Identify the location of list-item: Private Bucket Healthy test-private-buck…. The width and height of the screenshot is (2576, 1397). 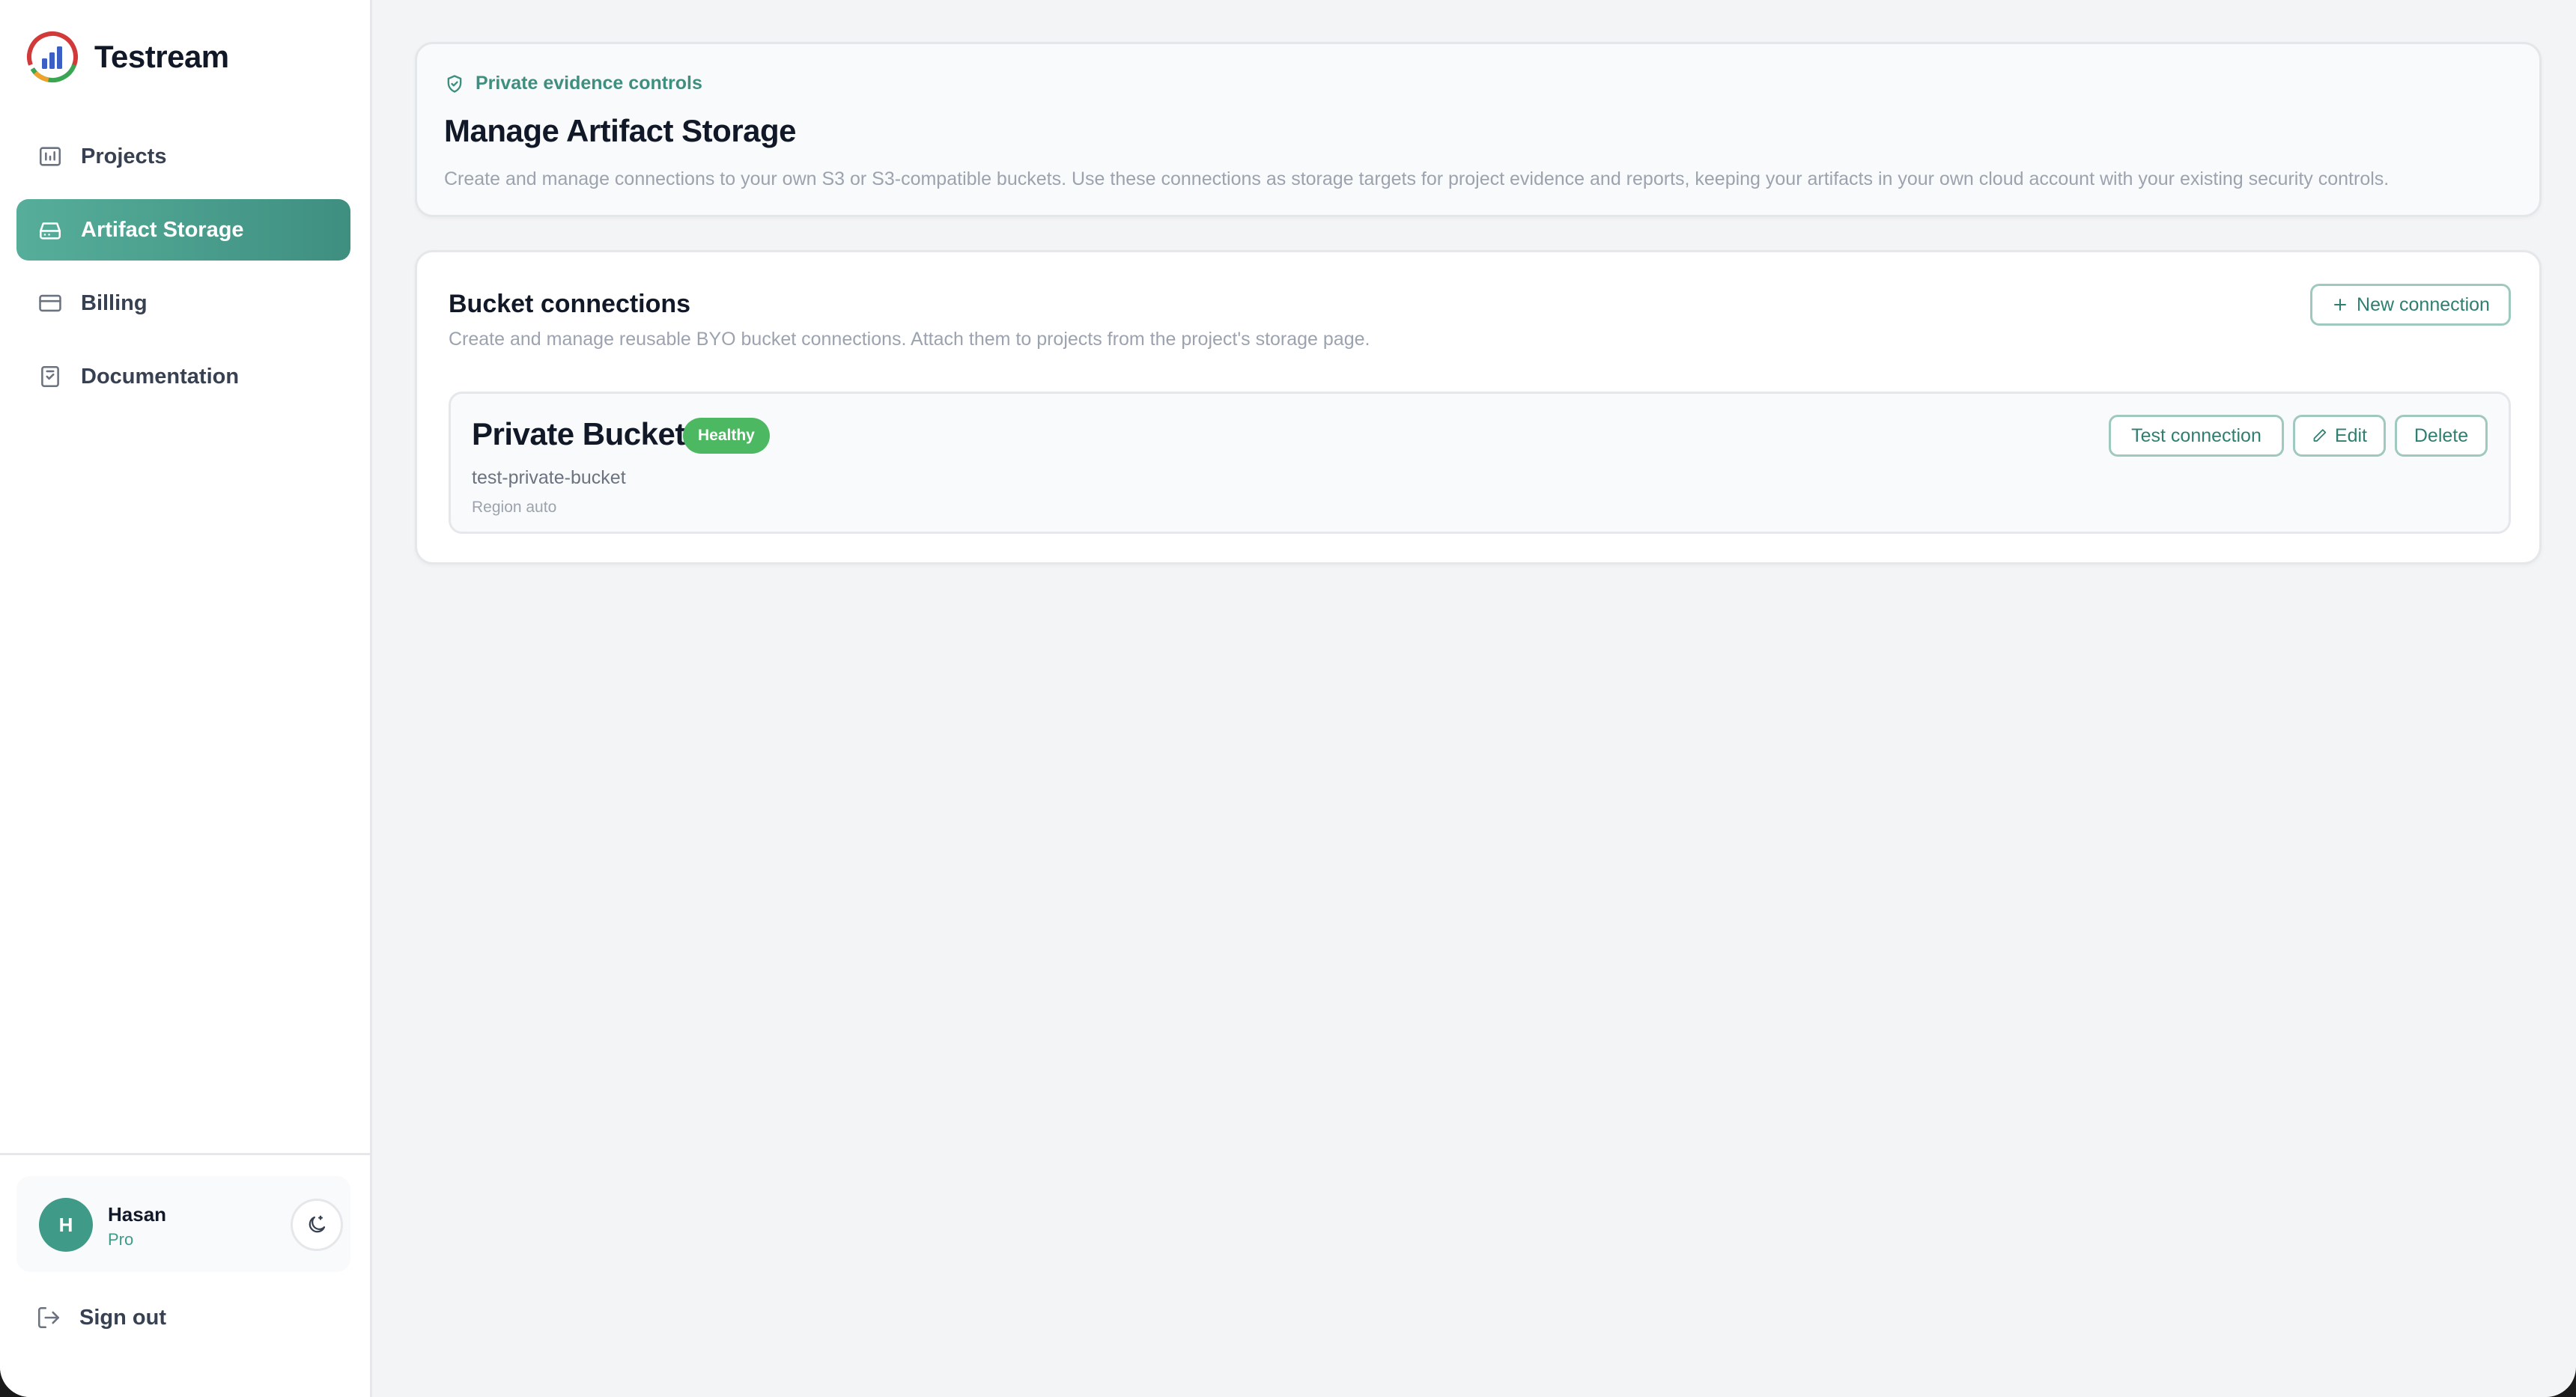
(1480, 463).